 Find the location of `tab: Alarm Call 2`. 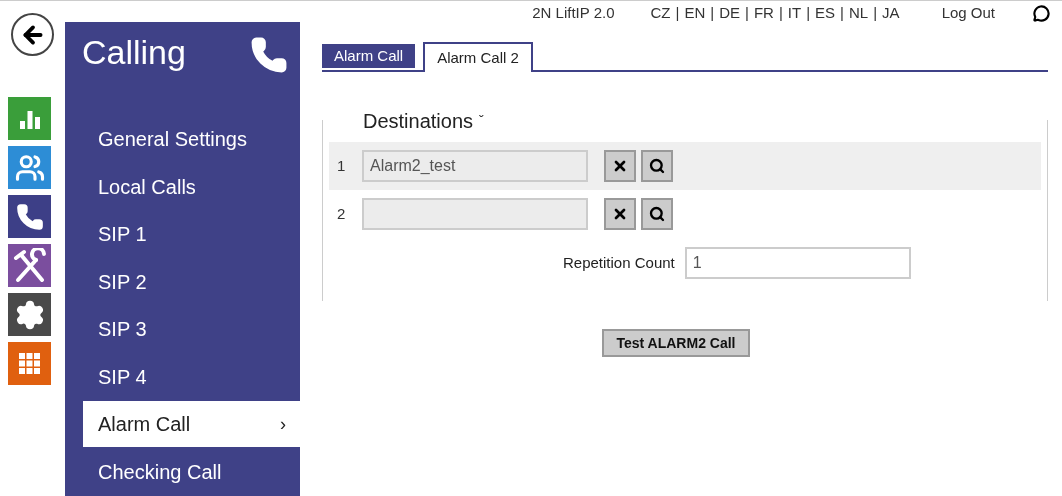

tab: Alarm Call 2 is located at coordinates (478, 57).